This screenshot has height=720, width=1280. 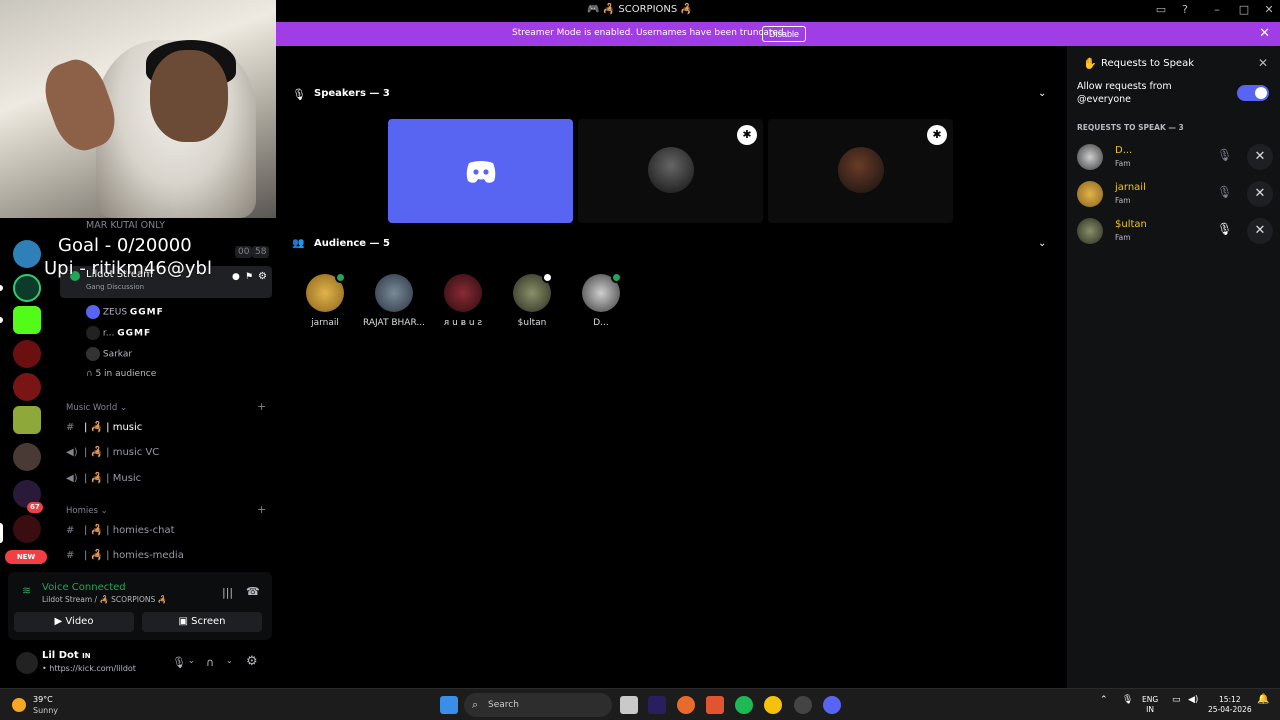 I want to click on speak-request-row: $ultan Fam 🎙 ✕, so click(x=1177, y=234).